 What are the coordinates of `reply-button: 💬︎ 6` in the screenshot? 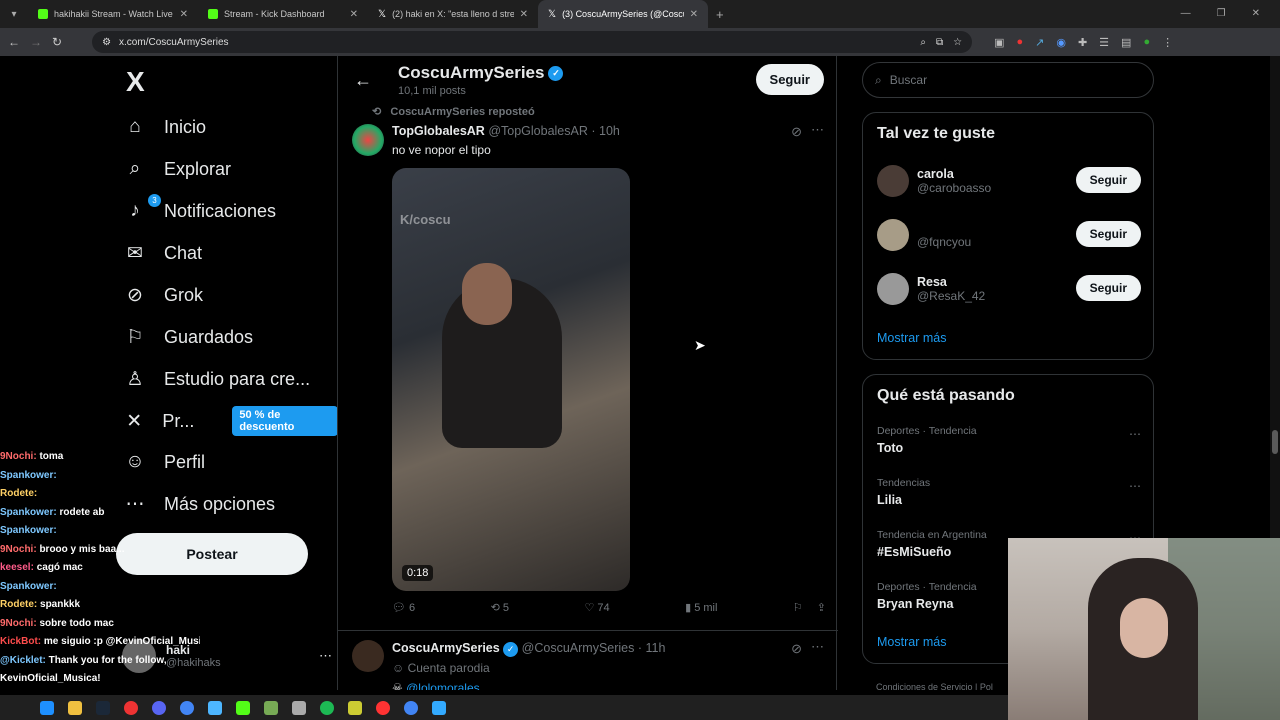 It's located at (403, 607).